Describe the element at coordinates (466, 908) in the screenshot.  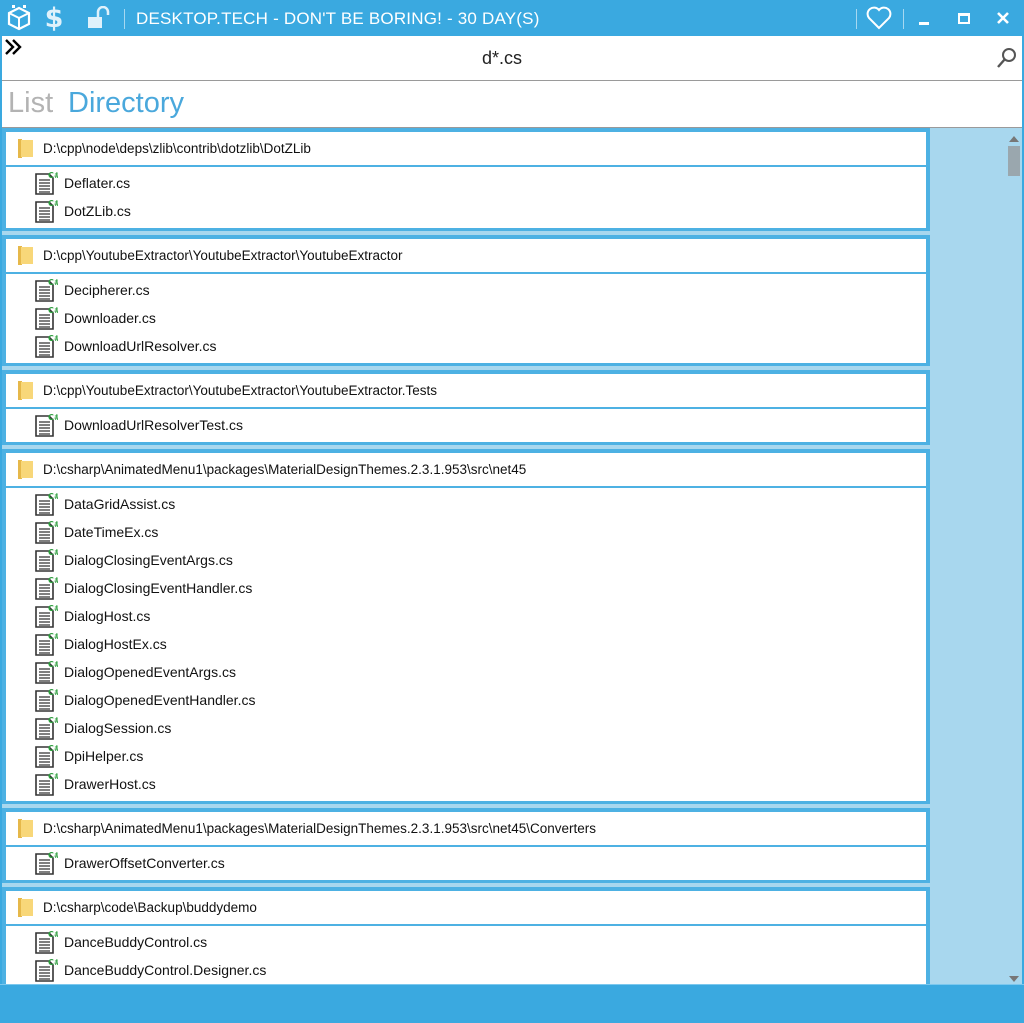
I see `directory-header: D:\csharp\code\Backup\buddydemo` at that location.